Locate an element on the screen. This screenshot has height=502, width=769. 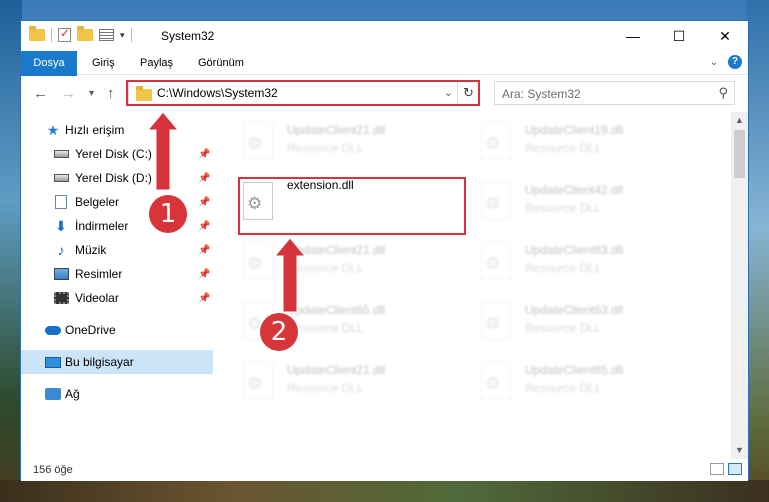
step-2-badge: 2 is located at coordinates (279, 332).